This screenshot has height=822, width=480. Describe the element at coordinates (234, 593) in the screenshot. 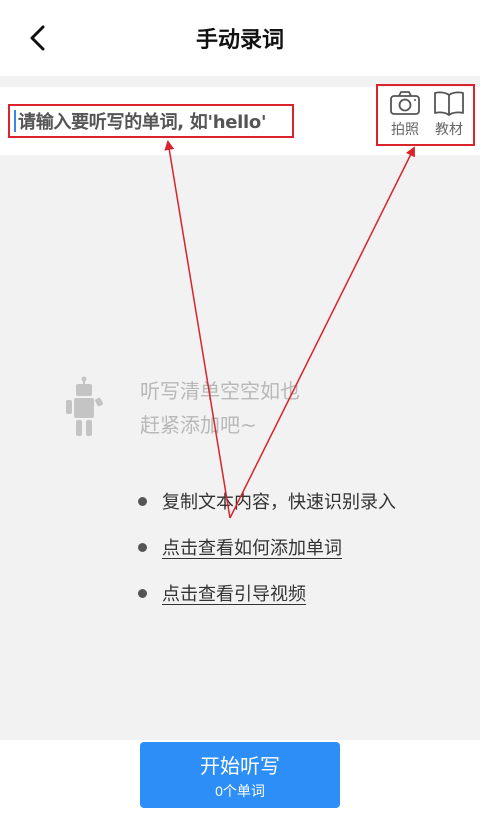

I see `guide-video-link: 点击查看引导视频` at that location.